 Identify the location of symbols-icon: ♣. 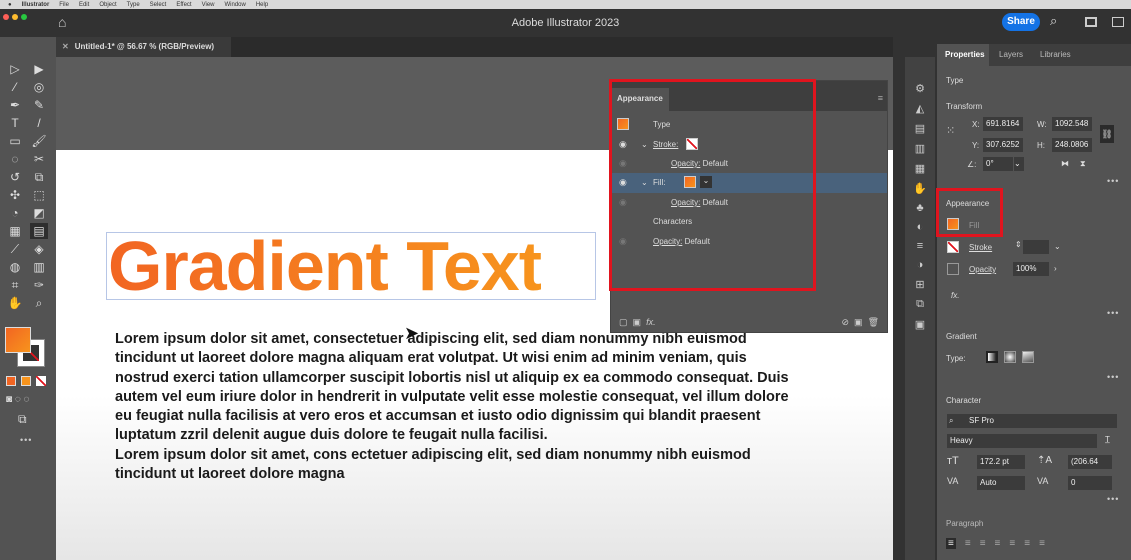
(919, 208).